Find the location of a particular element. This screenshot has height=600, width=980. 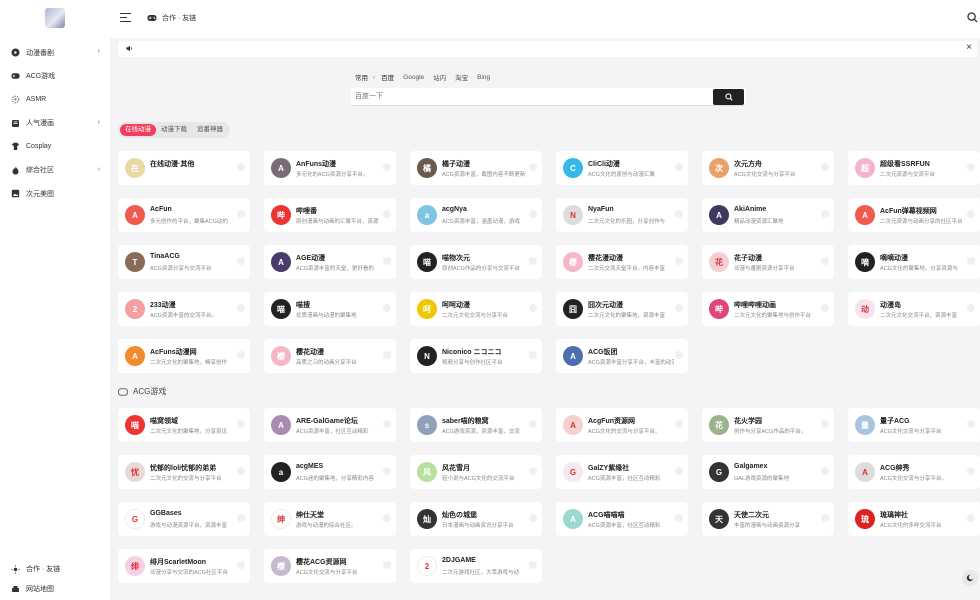

site-card: 2 233动漫 ACG资源丰富的交流平台。 is located at coordinates (184, 309).